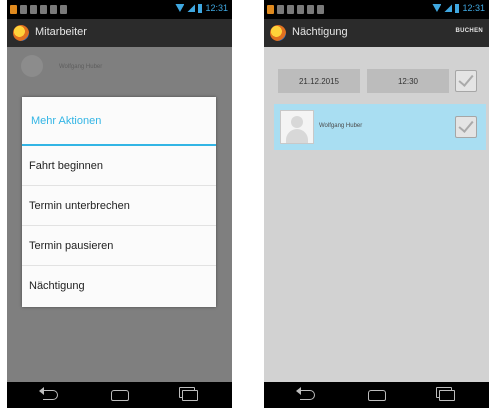 The width and height of the screenshot is (490, 408). What do you see at coordinates (297, 136) in the screenshot?
I see `avatar-body` at bounding box center [297, 136].